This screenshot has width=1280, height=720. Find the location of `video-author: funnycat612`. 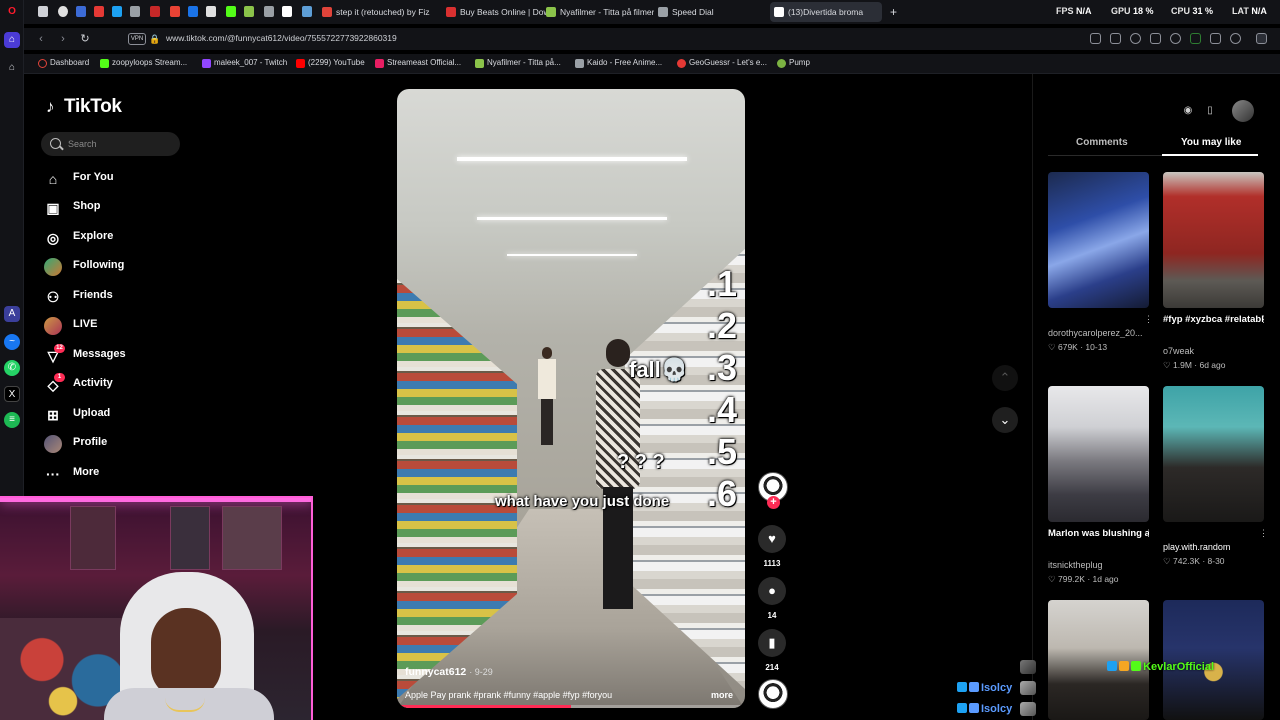

video-author: funnycat612 is located at coordinates (435, 672).